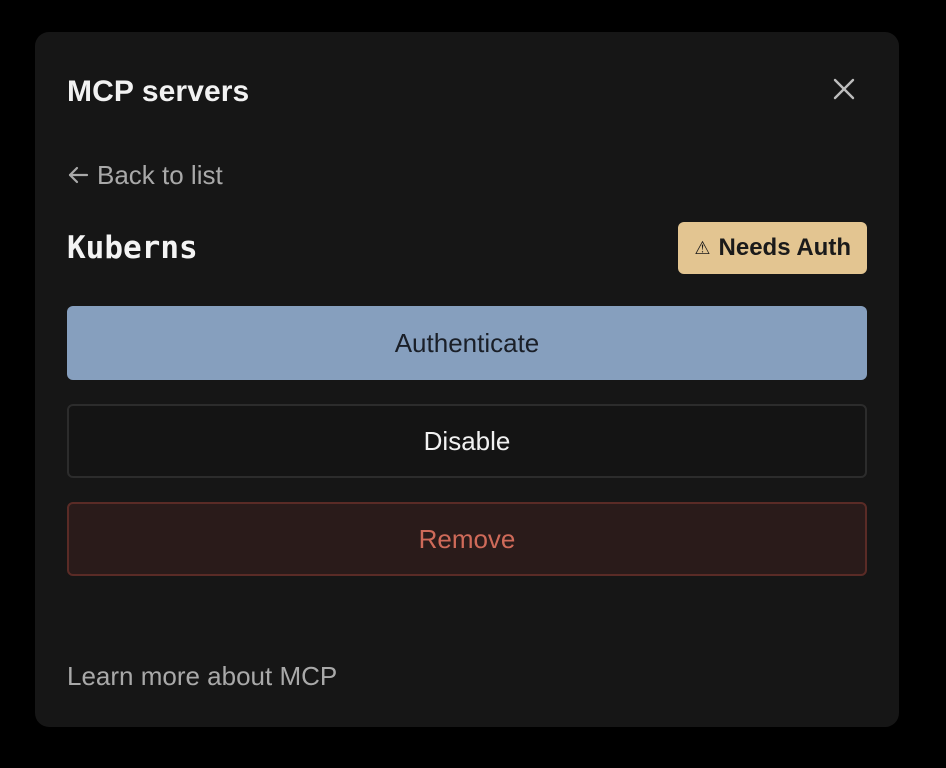  I want to click on status-badge-label: Needs Auth, so click(784, 247).